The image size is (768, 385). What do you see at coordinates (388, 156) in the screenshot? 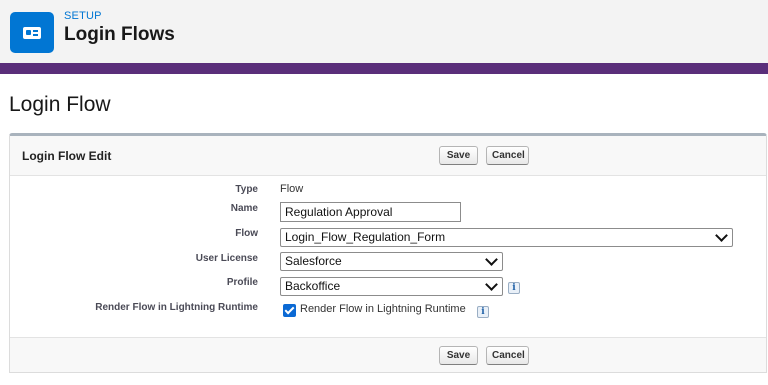
I see `panel-header: Login Flow Edit Save Cancel` at bounding box center [388, 156].